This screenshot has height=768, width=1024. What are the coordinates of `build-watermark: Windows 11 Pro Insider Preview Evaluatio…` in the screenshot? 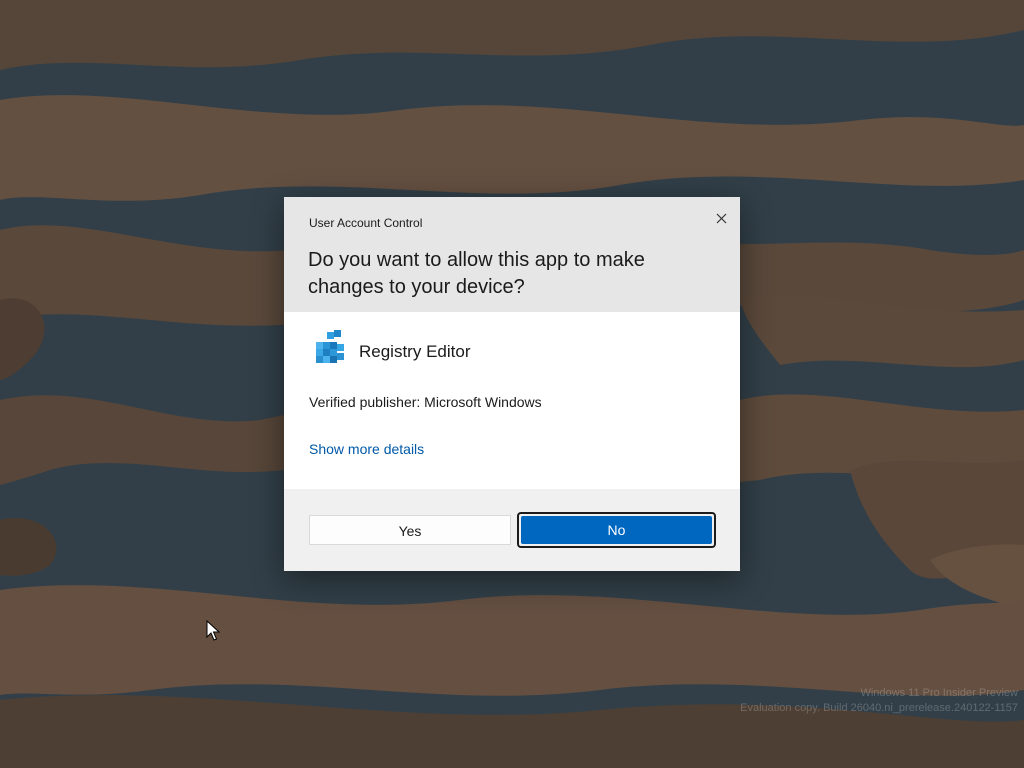 It's located at (879, 701).